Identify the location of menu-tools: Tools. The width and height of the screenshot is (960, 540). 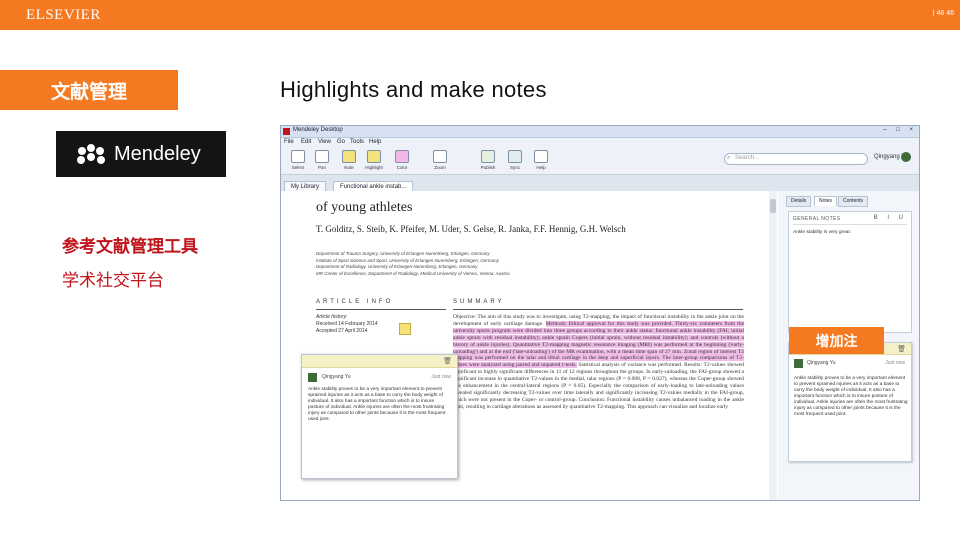
(357, 142).